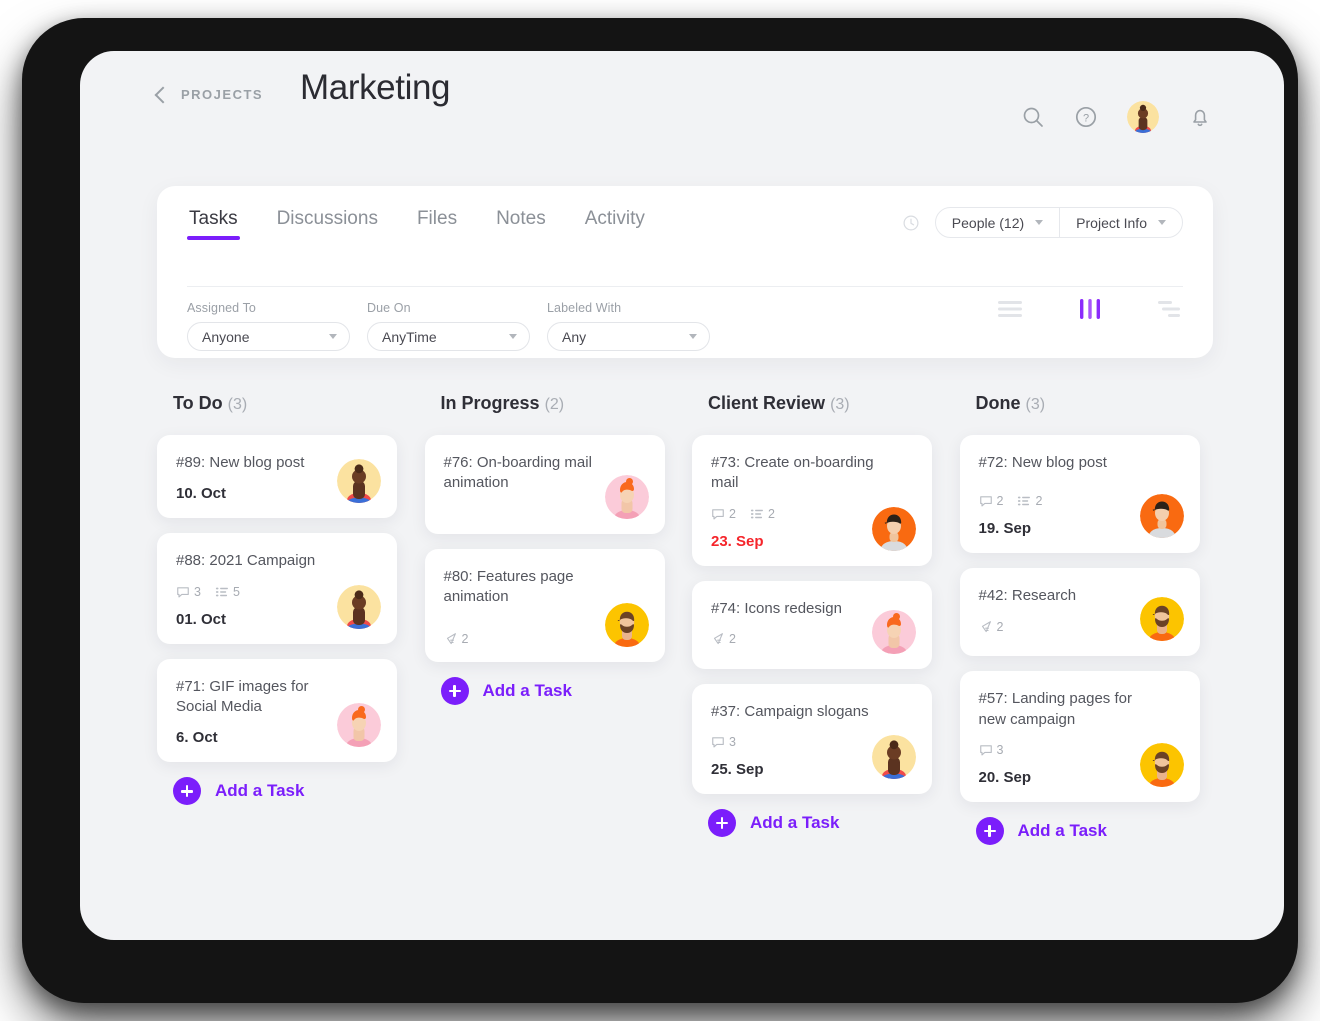 Image resolution: width=1320 pixels, height=1021 pixels. I want to click on task-comments: 2, so click(991, 501).